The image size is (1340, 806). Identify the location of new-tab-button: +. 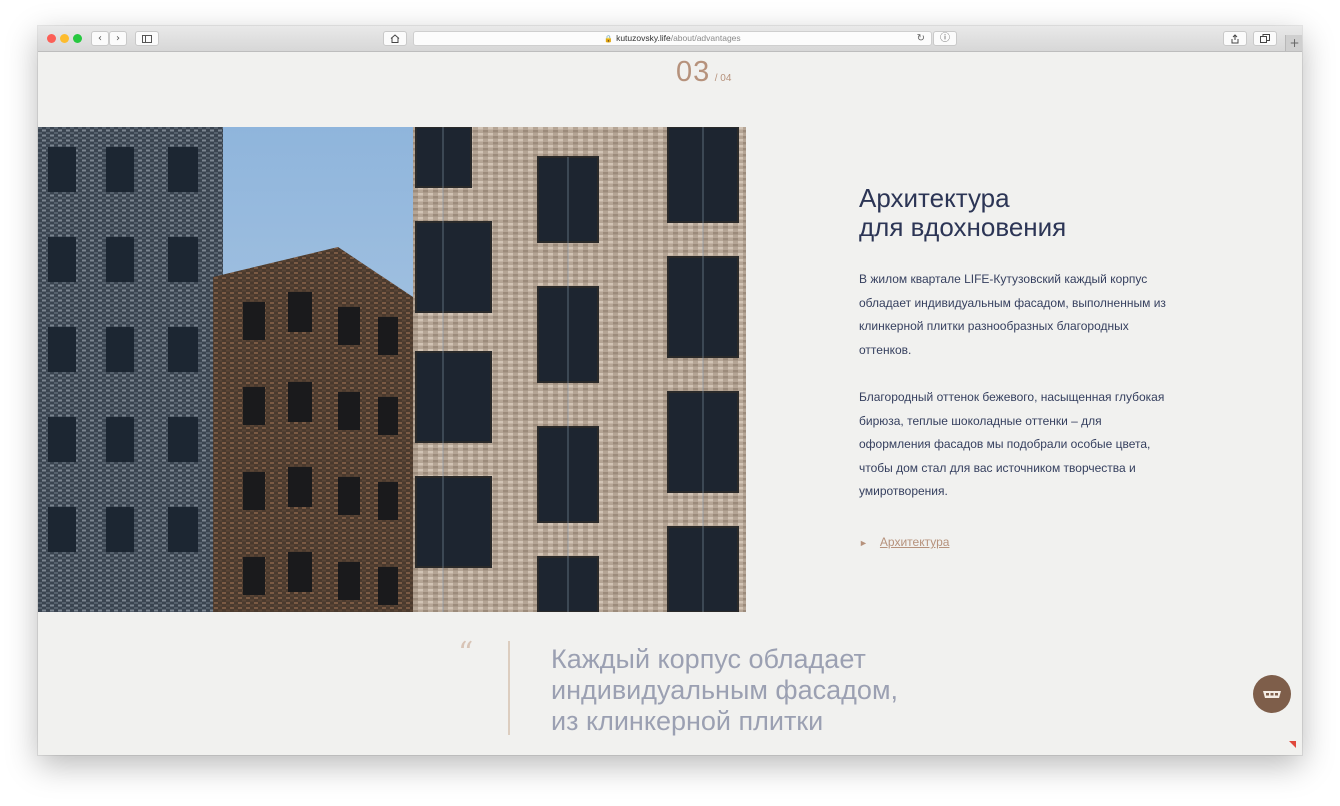
(1293, 43).